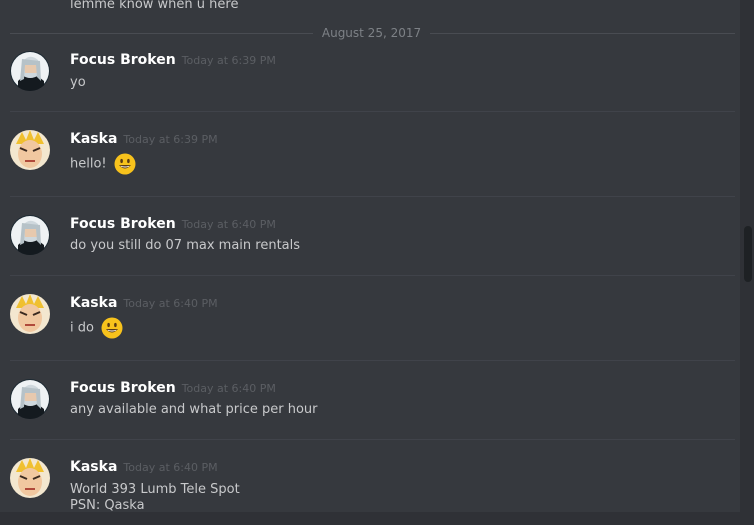  What do you see at coordinates (78, 82) in the screenshot?
I see `message-text: yo` at bounding box center [78, 82].